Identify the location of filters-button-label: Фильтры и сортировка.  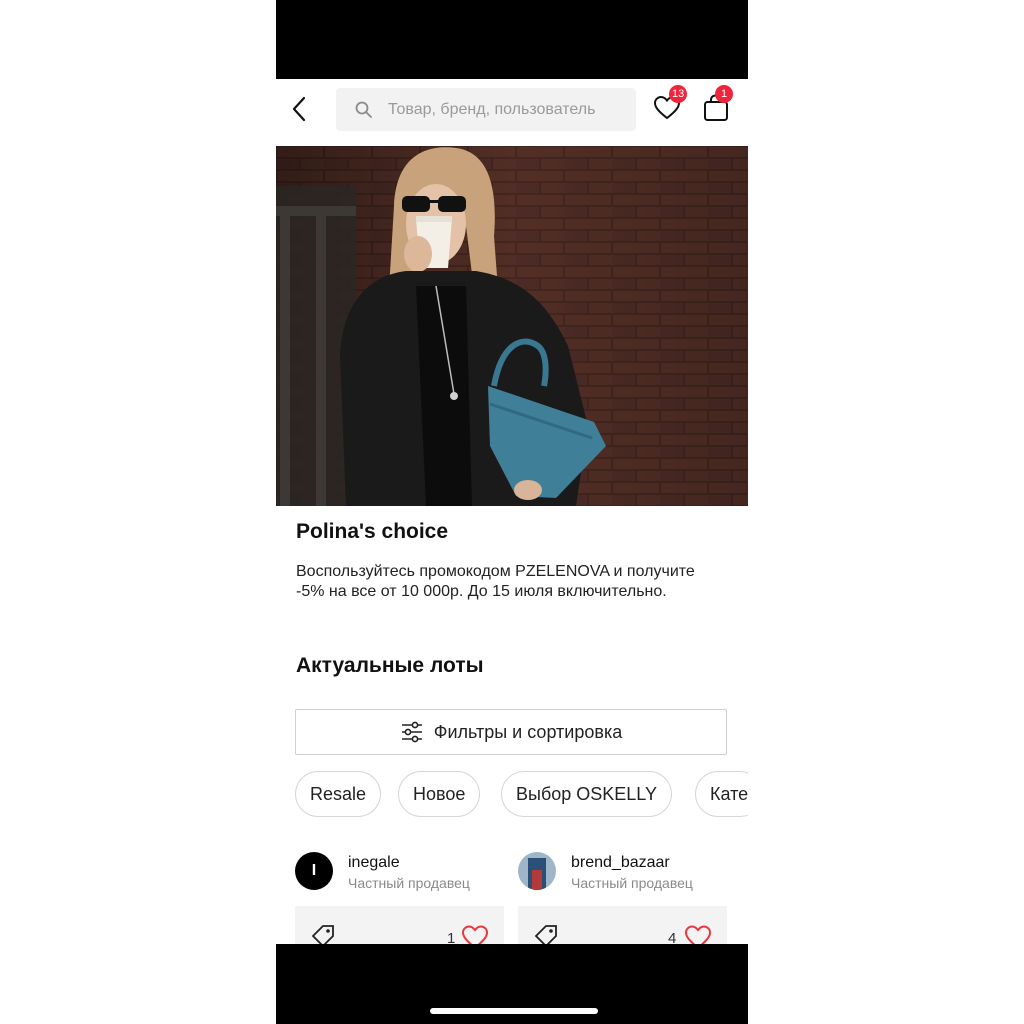
(528, 731).